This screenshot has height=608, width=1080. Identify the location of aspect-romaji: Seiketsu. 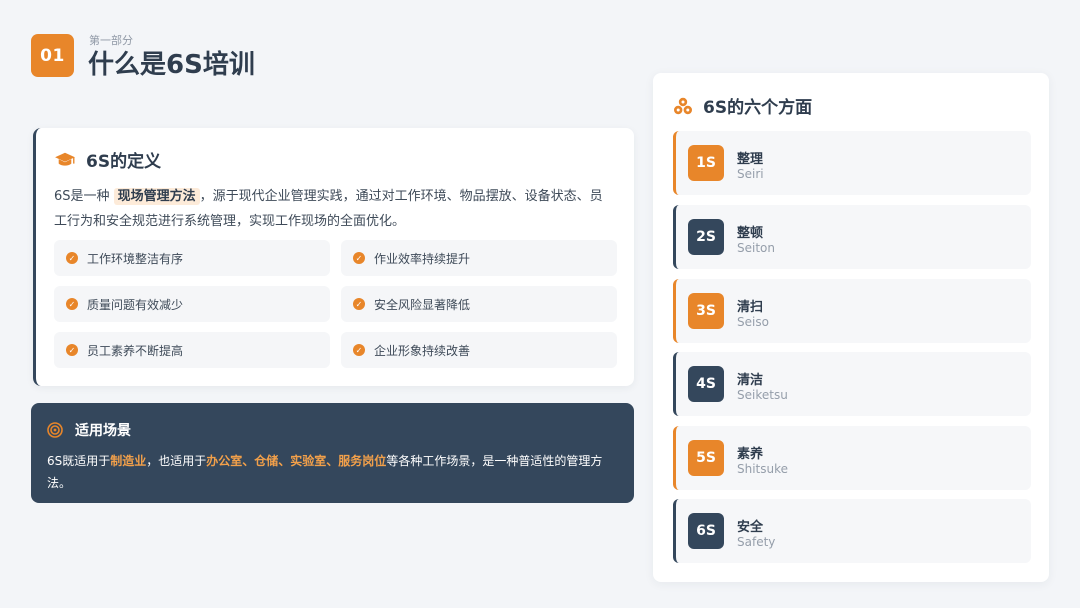
(762, 395).